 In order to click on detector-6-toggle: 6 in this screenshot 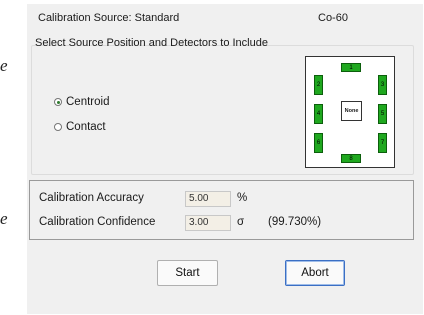, I will do `click(318, 143)`.